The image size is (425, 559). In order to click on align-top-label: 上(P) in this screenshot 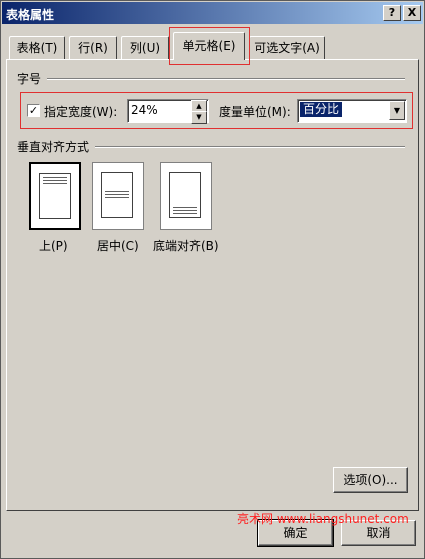, I will do `click(53, 246)`.